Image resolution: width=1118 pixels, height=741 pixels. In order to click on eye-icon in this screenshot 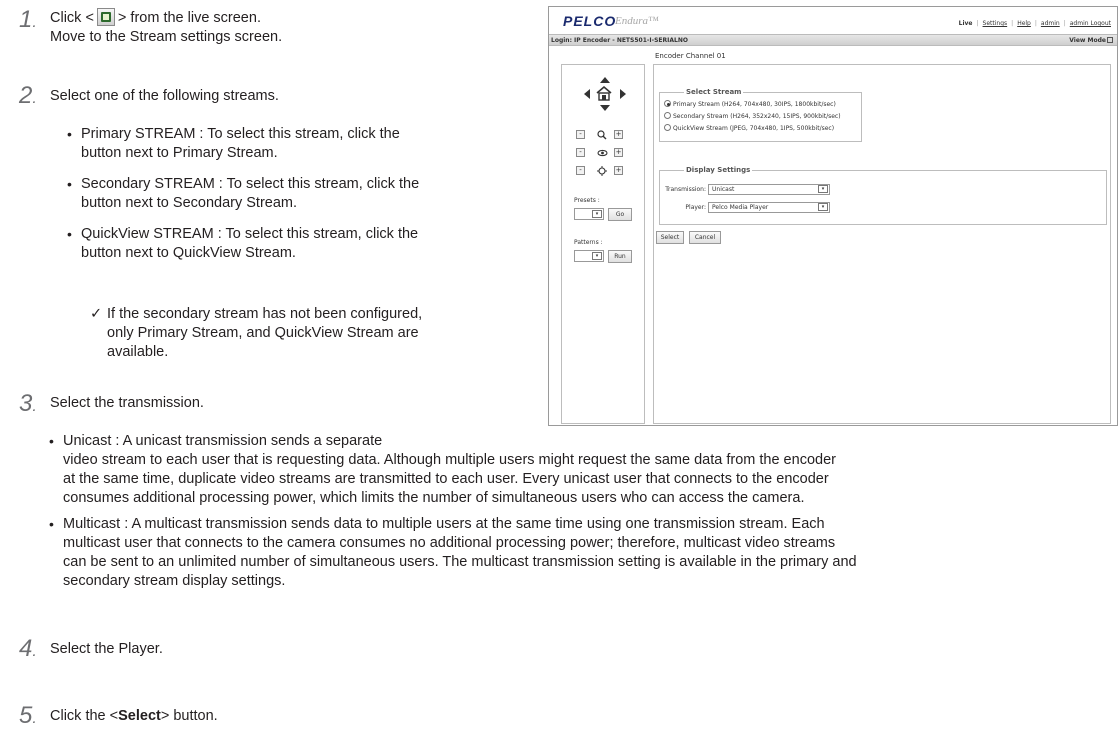, I will do `click(602, 153)`.